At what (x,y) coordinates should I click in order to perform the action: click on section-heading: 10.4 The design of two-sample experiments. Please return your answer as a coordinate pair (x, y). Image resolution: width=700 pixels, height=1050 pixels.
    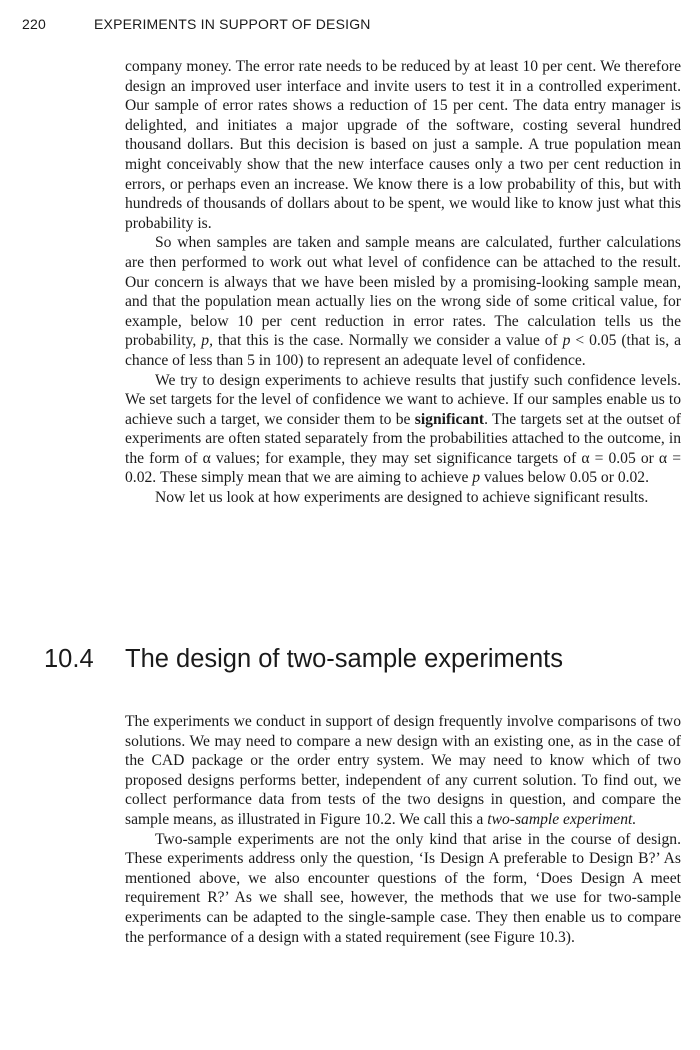
    Looking at the image, I should click on (362, 659).